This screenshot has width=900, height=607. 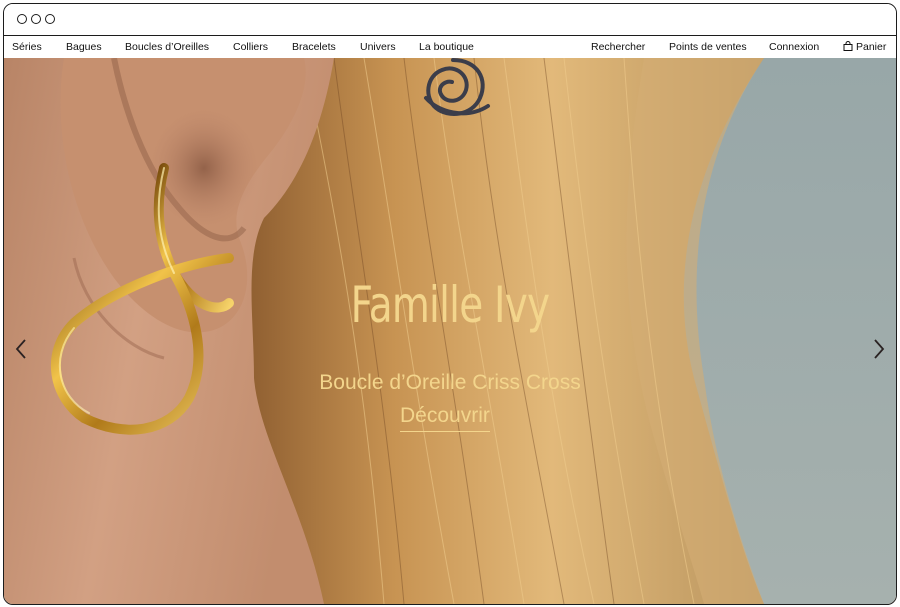 What do you see at coordinates (453, 94) in the screenshot?
I see `brand-logo` at bounding box center [453, 94].